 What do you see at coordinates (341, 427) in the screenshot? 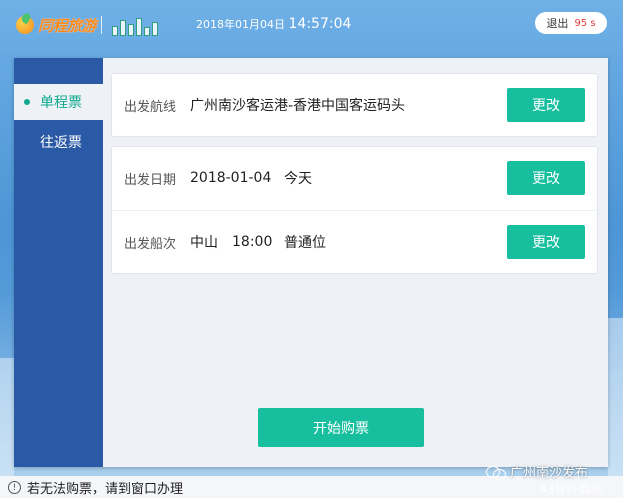
I see `start-purchase-button: 开始购票` at bounding box center [341, 427].